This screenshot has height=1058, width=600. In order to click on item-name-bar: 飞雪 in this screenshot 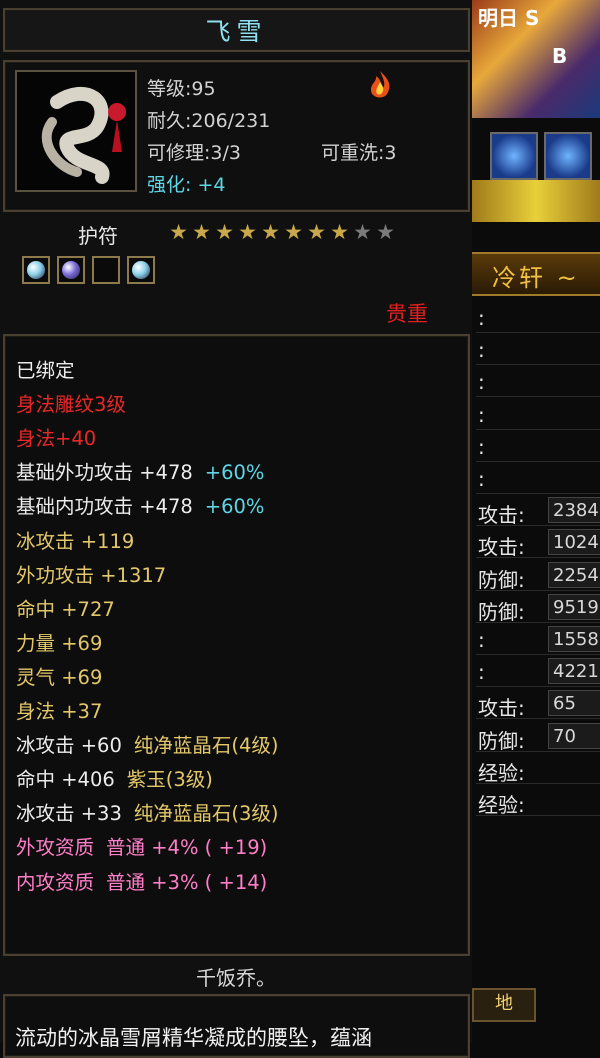, I will do `click(236, 30)`.